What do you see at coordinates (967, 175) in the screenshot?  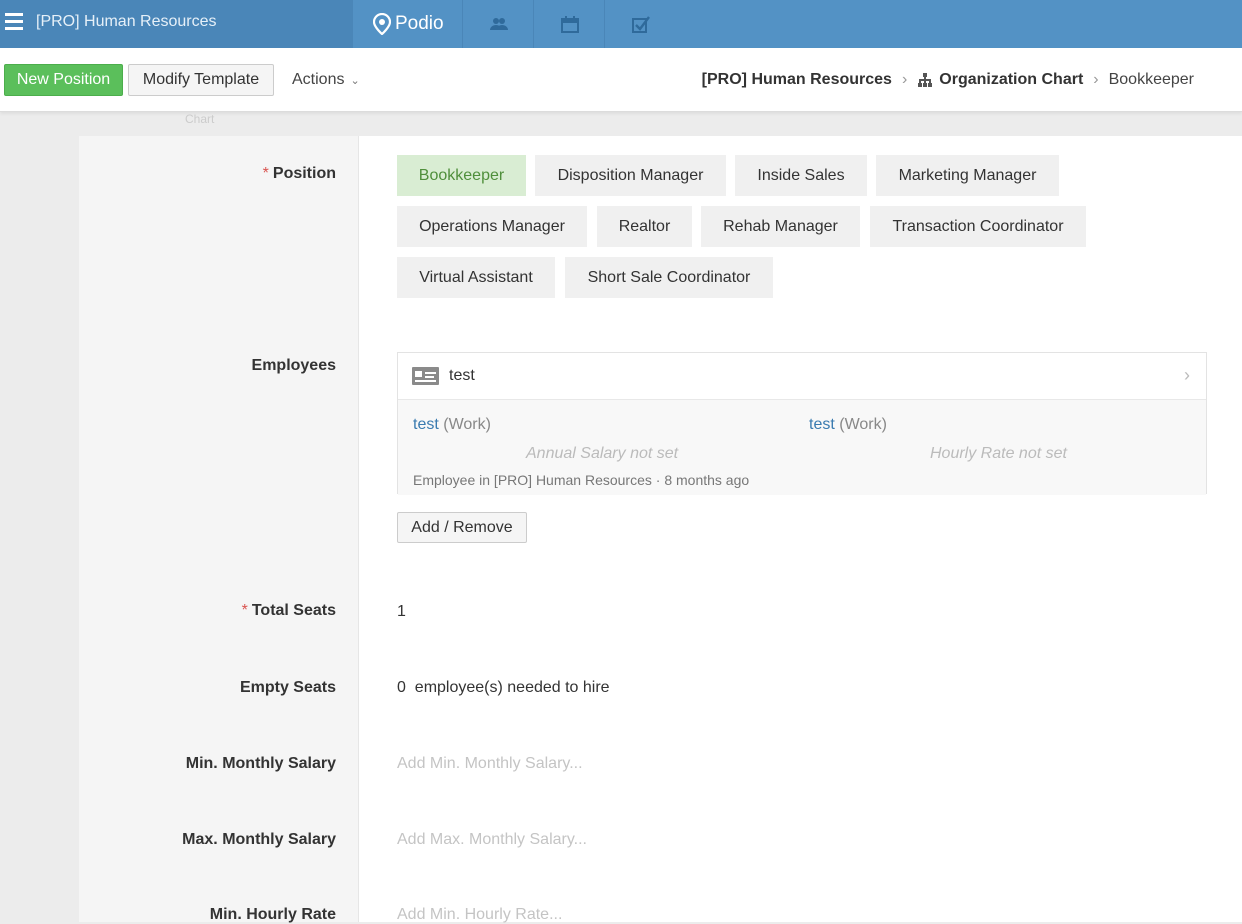 I see `position-option-marketing-manager: Marketing Manager` at bounding box center [967, 175].